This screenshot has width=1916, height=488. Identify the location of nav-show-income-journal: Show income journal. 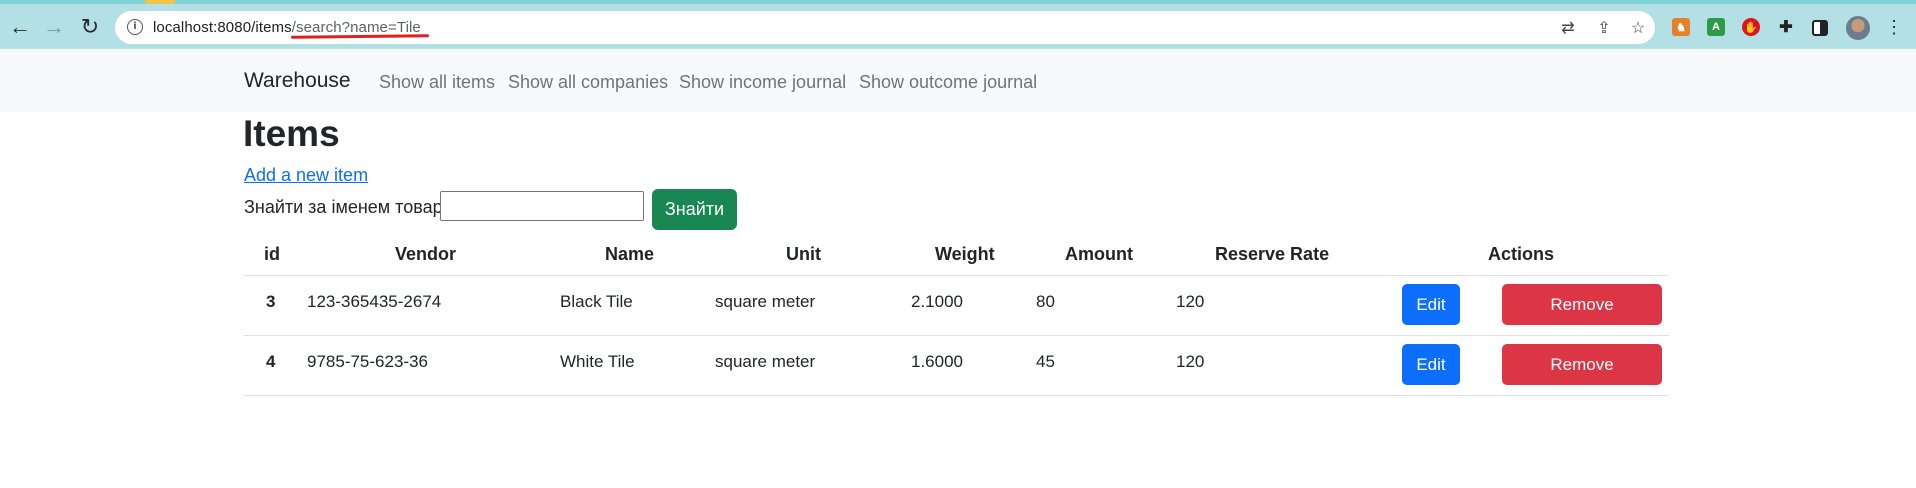
(762, 82).